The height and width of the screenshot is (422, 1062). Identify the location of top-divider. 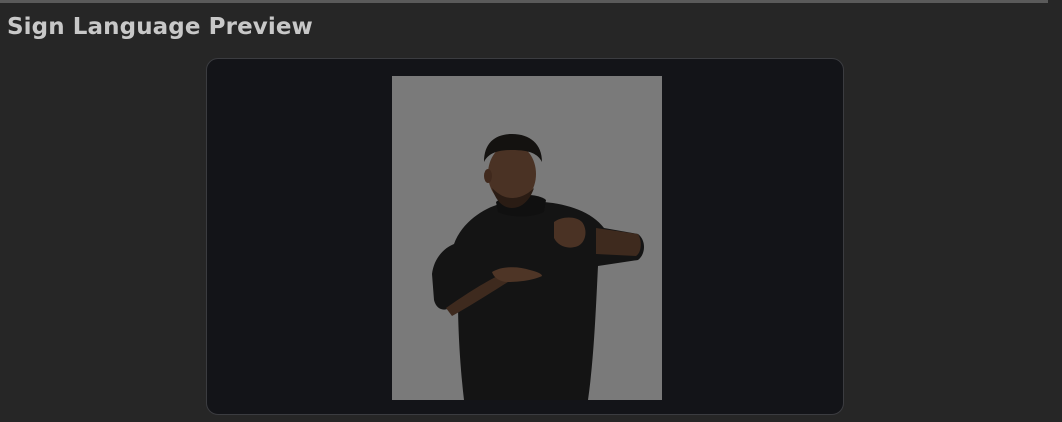
(524, 1).